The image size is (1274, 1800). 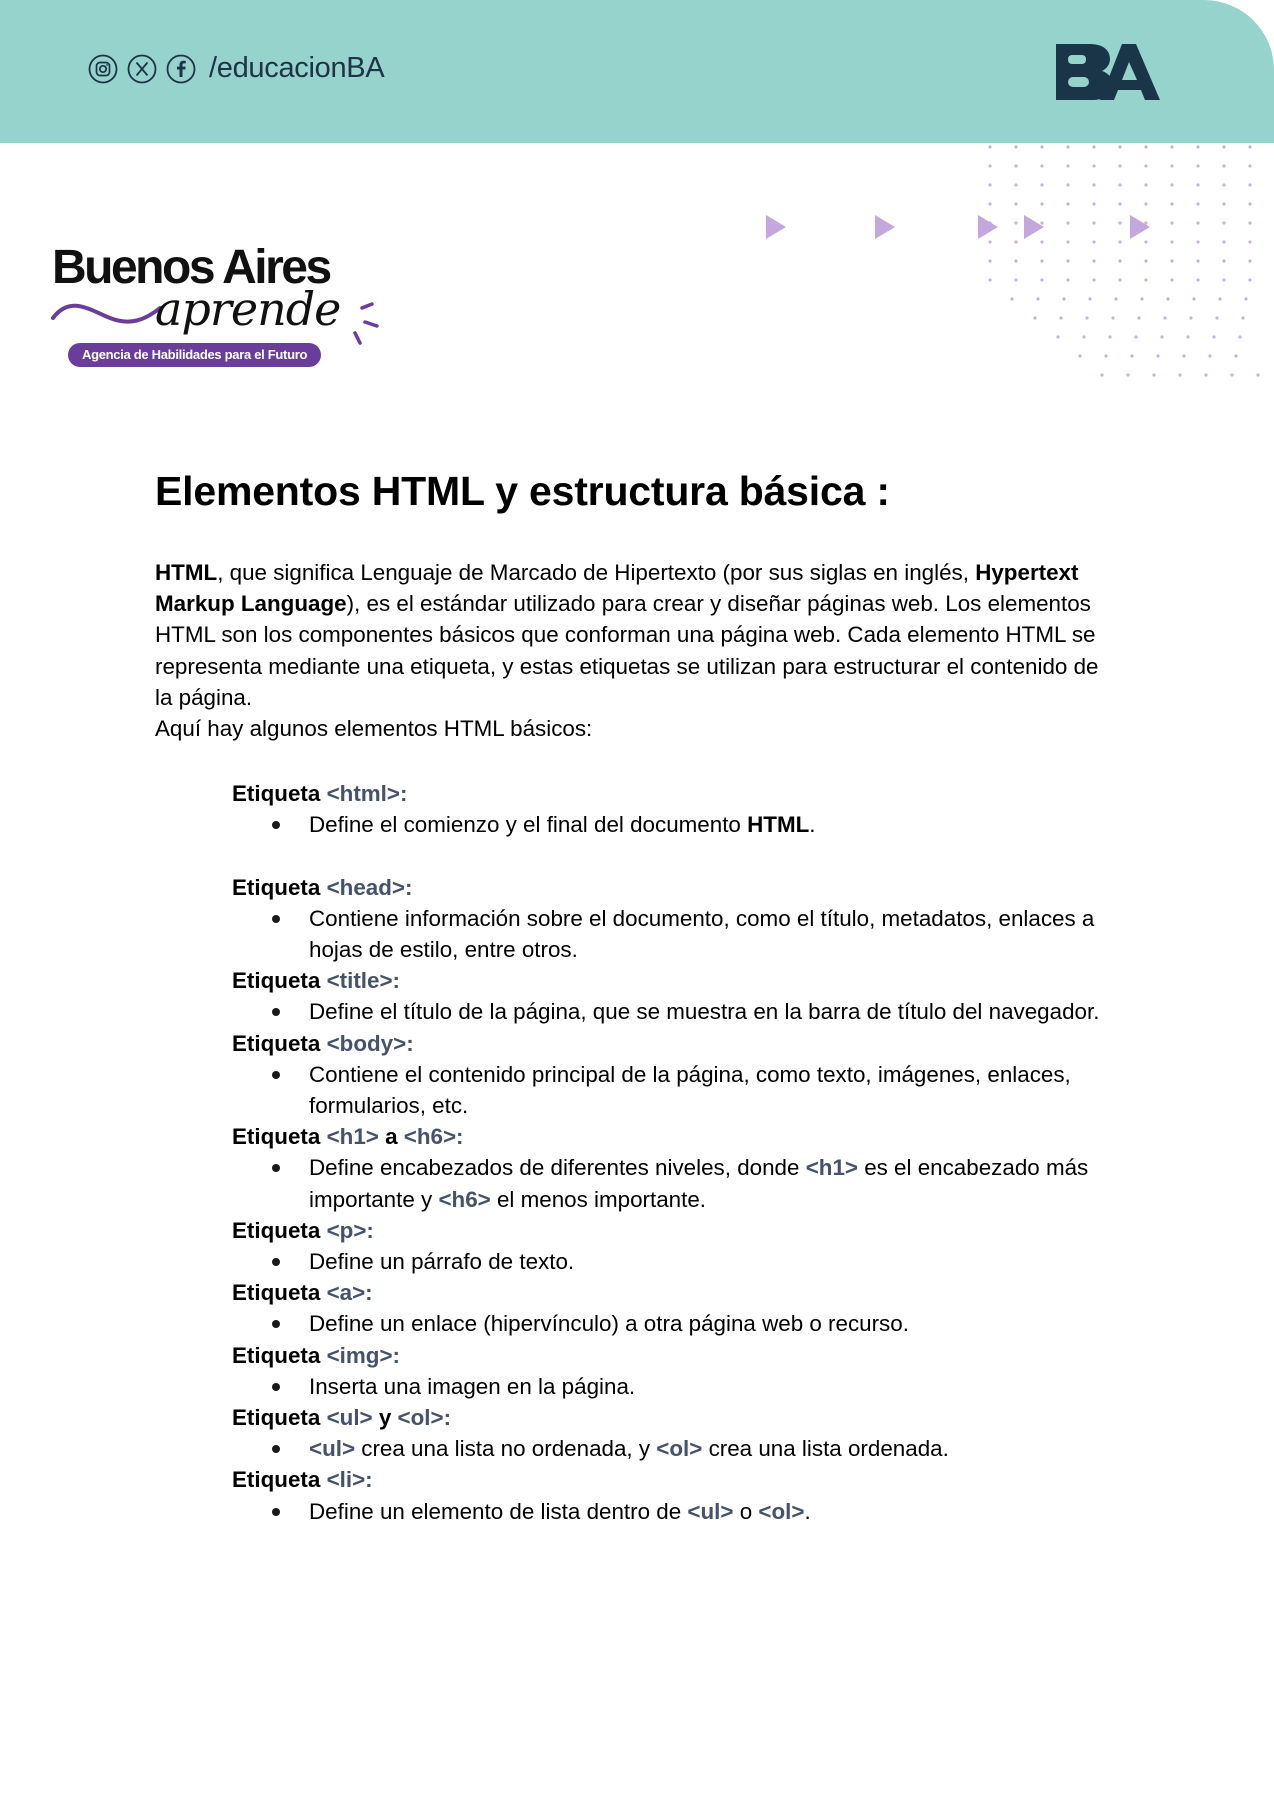 I want to click on tag-heading-title: Etiqueta <title>:, so click(x=316, y=981).